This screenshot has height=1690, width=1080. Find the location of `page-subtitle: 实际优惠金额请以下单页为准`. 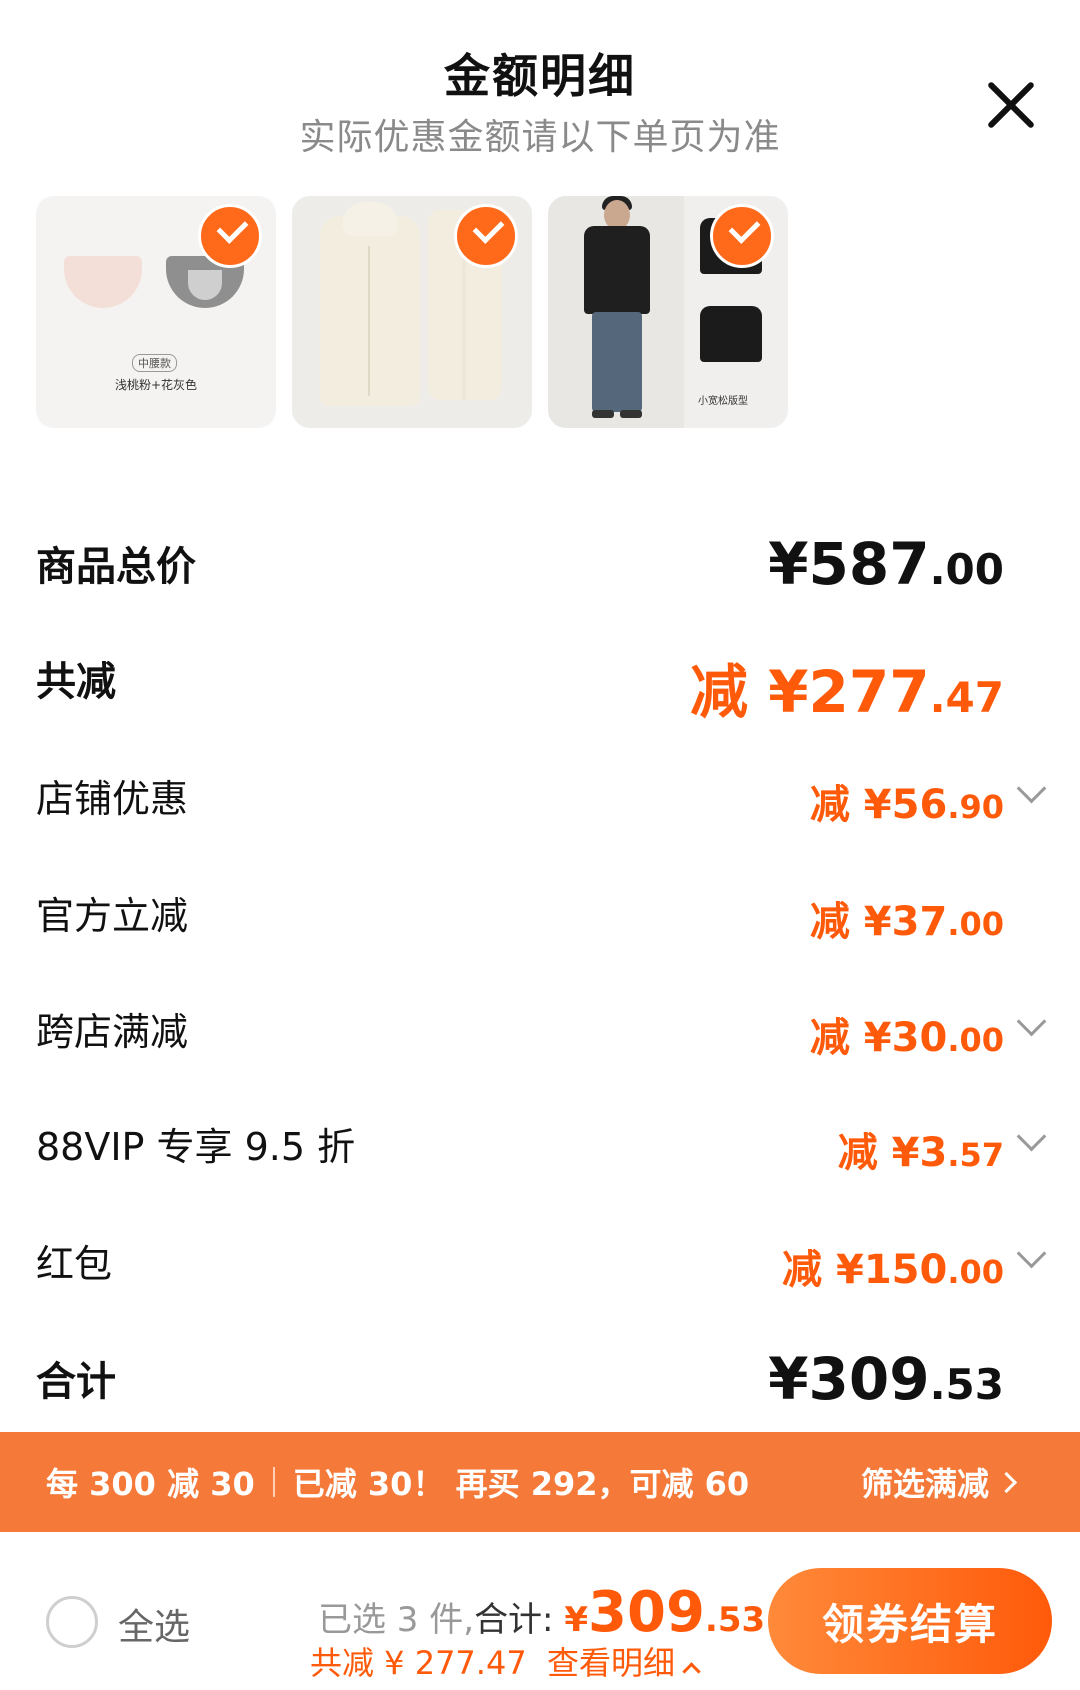

page-subtitle: 实际优惠金额请以下单页为准 is located at coordinates (540, 137).